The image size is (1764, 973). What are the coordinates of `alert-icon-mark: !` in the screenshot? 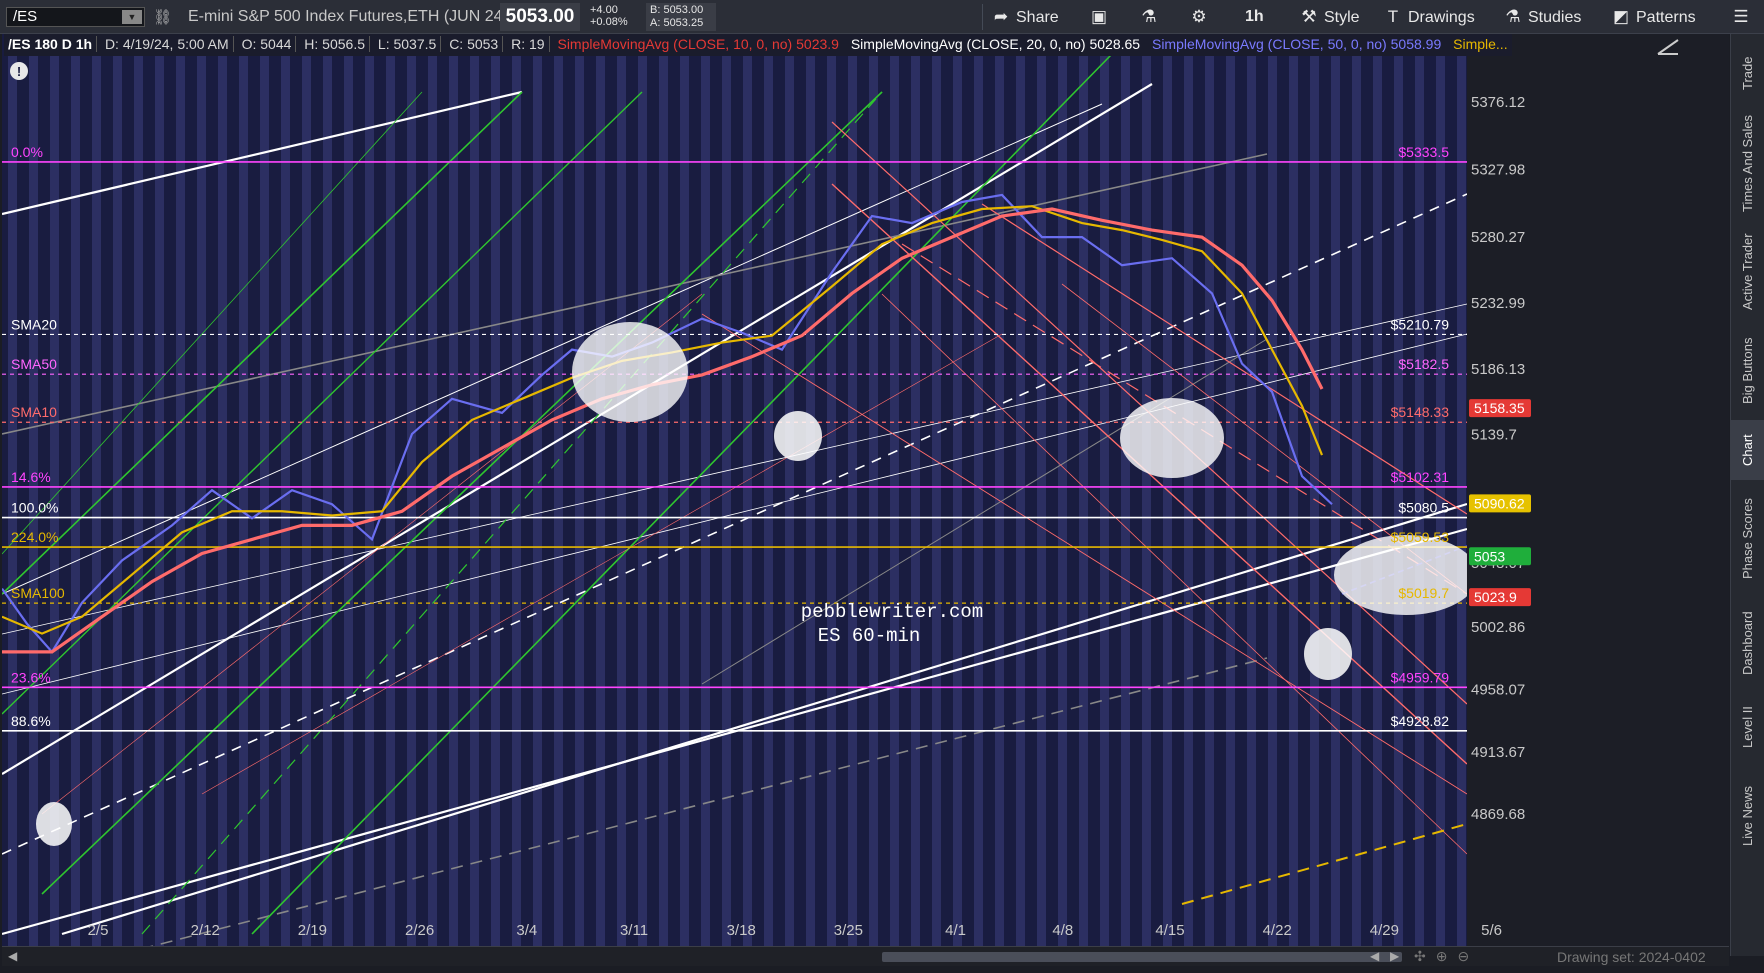 It's located at (19, 71).